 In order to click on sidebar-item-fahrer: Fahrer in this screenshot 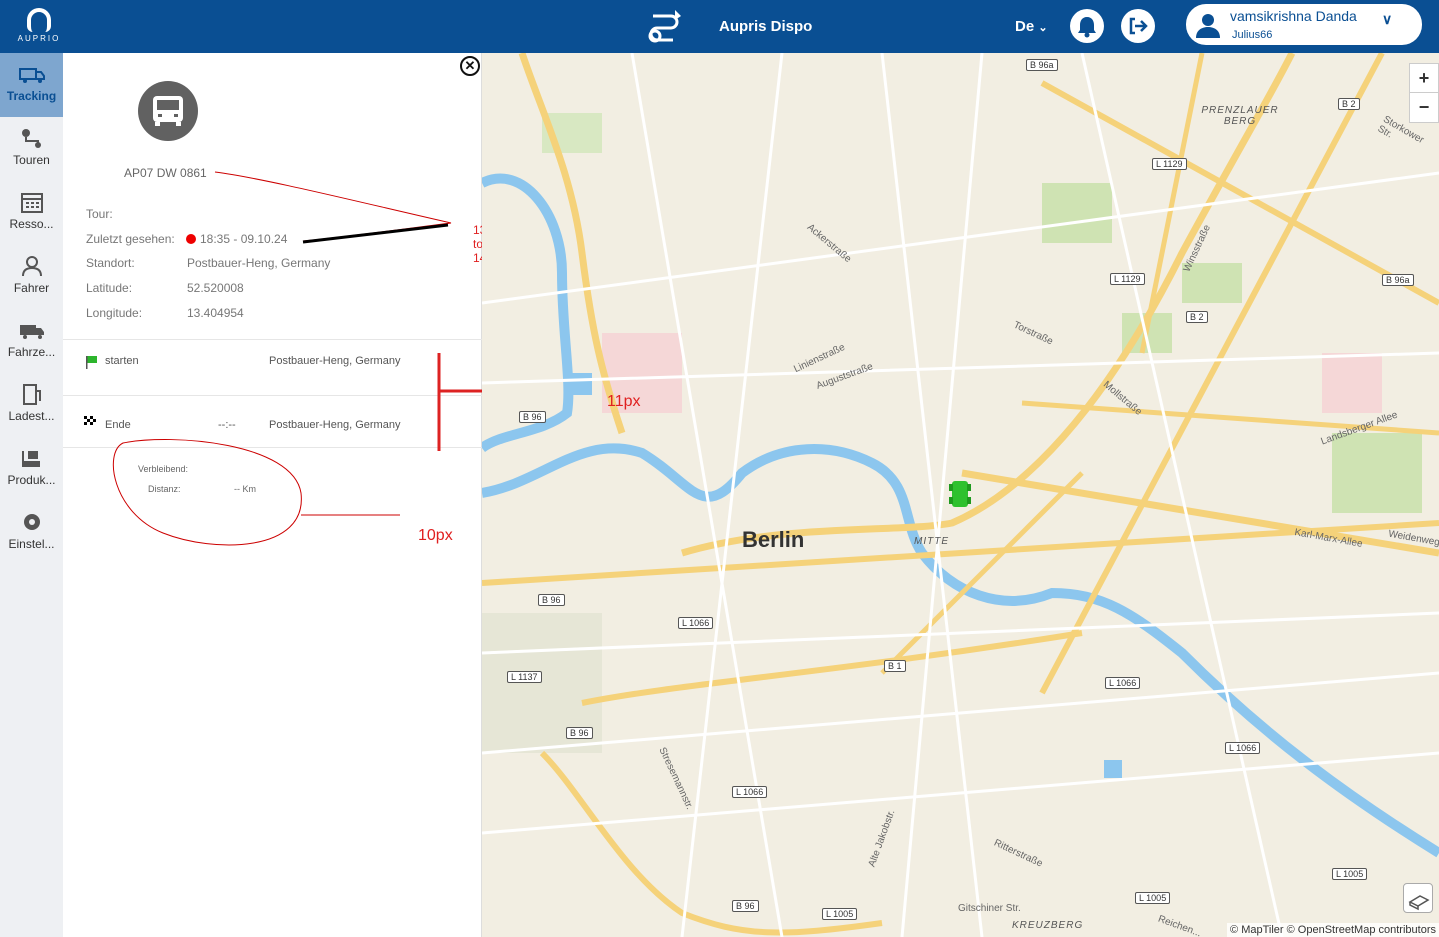, I will do `click(31, 277)`.